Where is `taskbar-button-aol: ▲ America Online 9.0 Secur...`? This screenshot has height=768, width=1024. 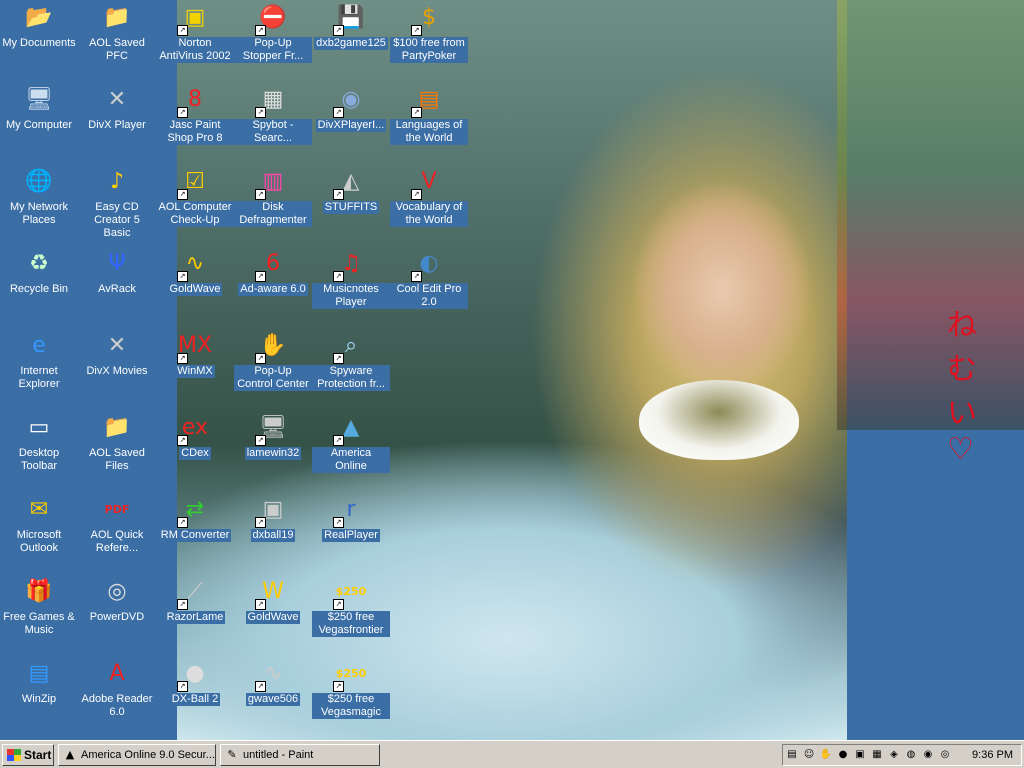
taskbar-button-aol: ▲ America Online 9.0 Secur... is located at coordinates (137, 755).